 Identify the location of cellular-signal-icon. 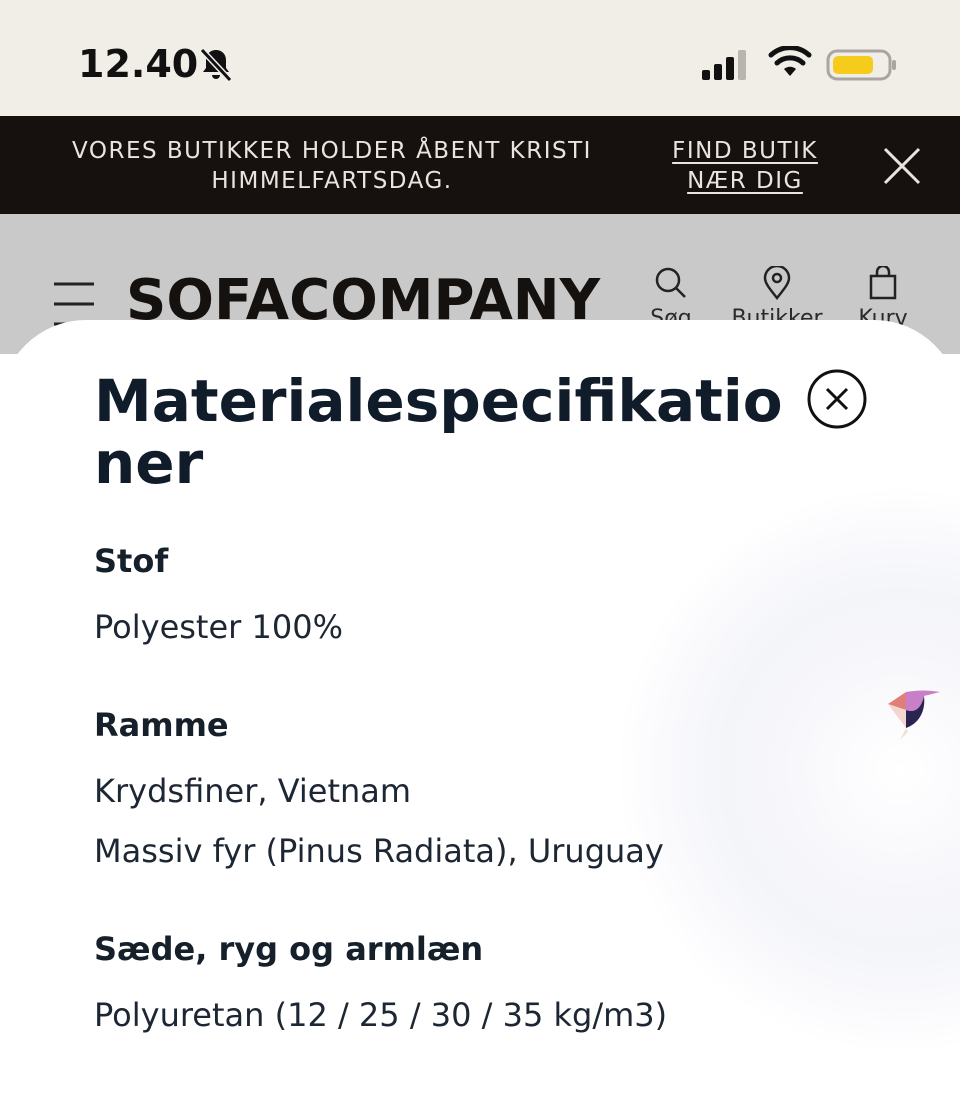
(724, 65).